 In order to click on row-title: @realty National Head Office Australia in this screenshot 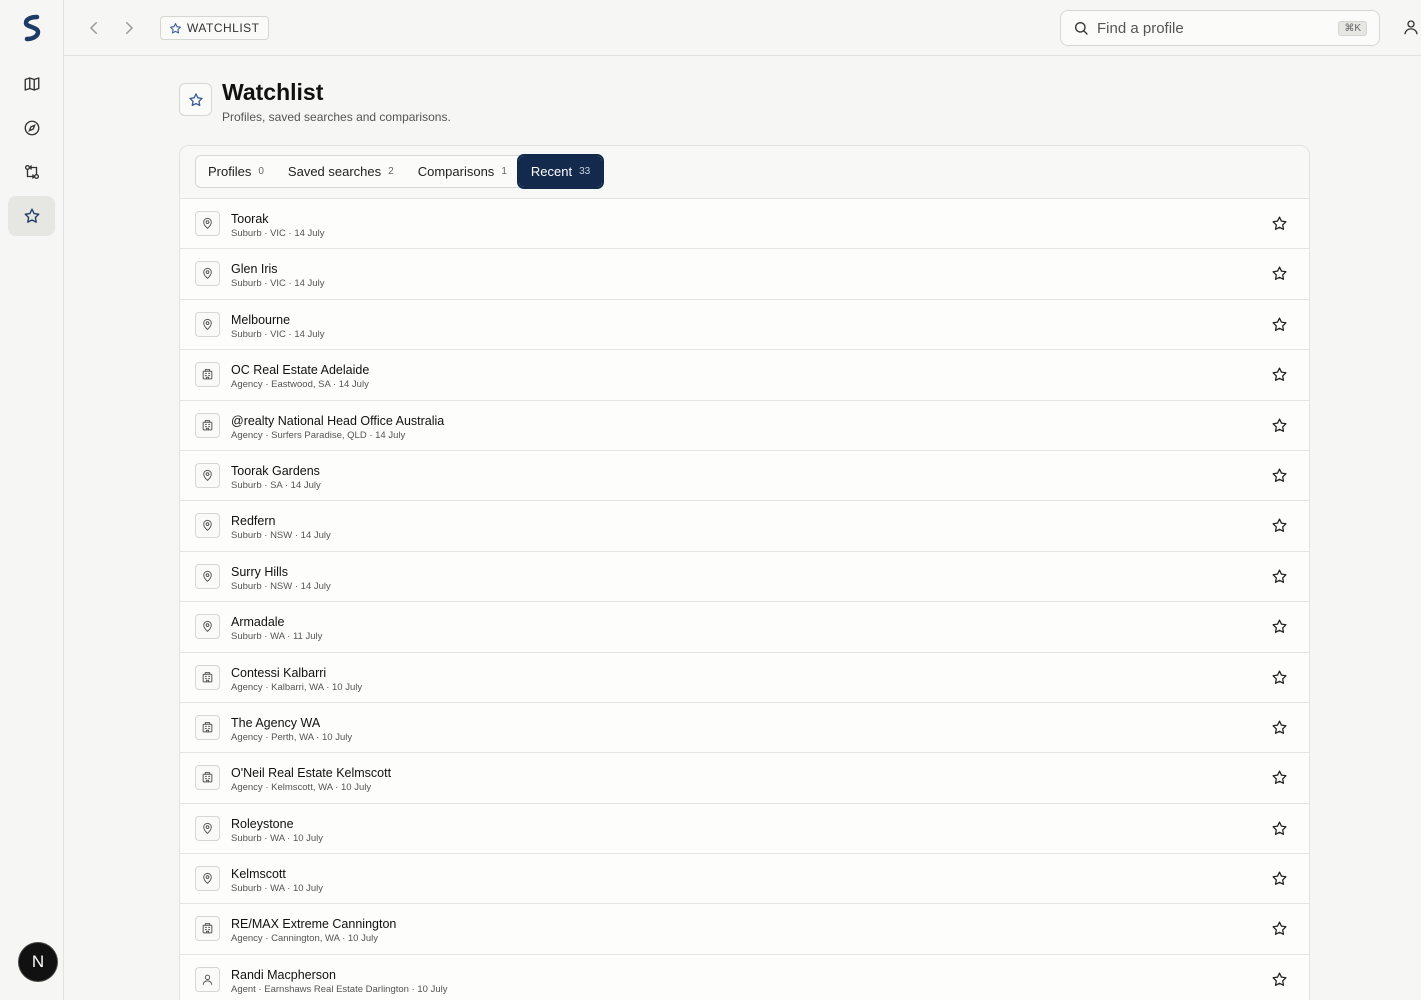, I will do `click(337, 421)`.